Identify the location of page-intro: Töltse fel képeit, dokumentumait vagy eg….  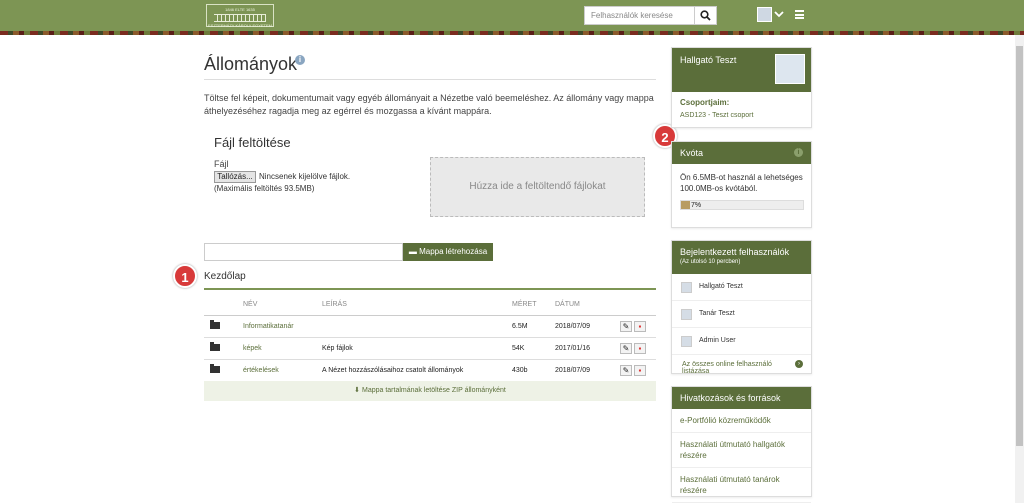
(429, 104).